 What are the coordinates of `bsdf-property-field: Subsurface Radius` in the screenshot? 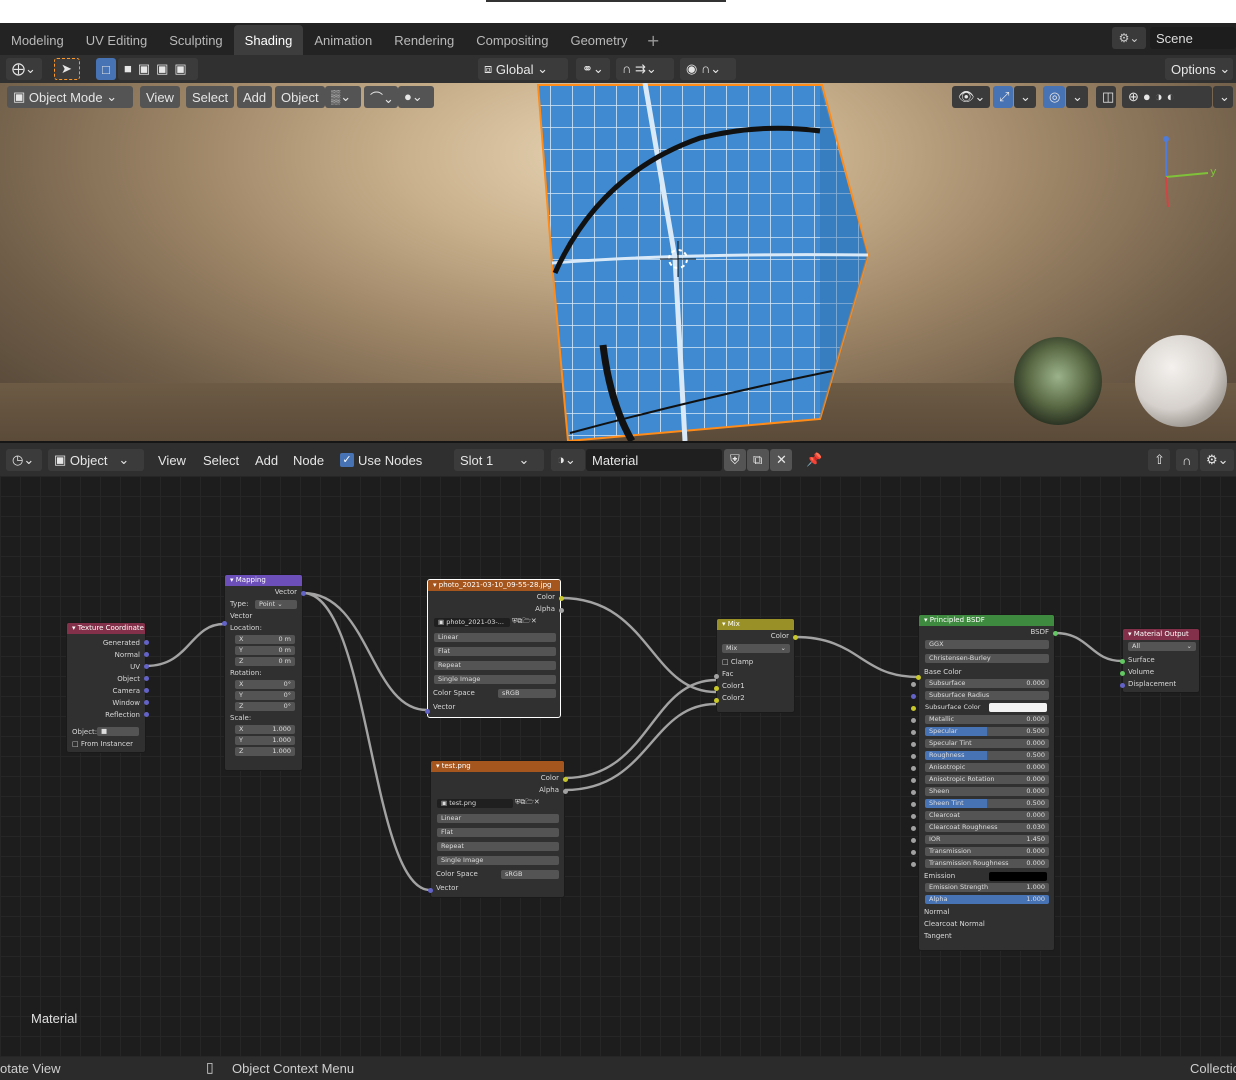 It's located at (987, 695).